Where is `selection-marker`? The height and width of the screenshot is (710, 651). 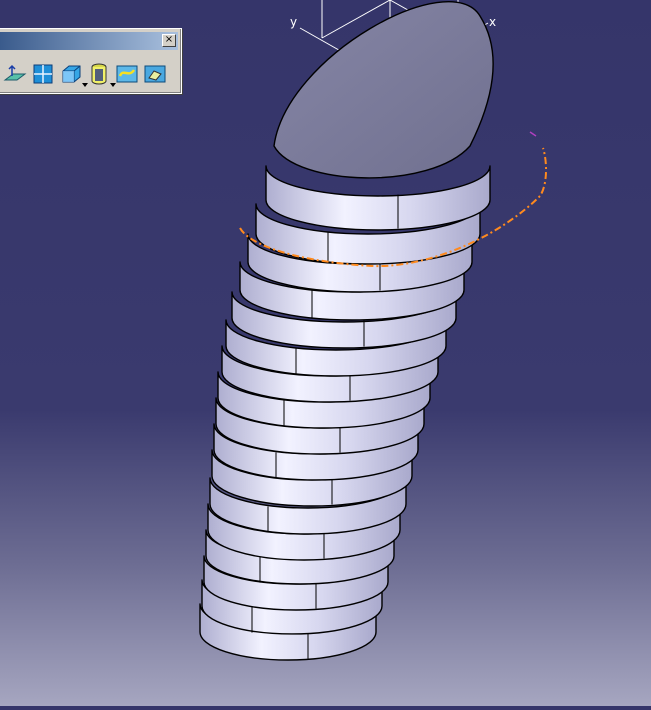
selection-marker is located at coordinates (533, 134).